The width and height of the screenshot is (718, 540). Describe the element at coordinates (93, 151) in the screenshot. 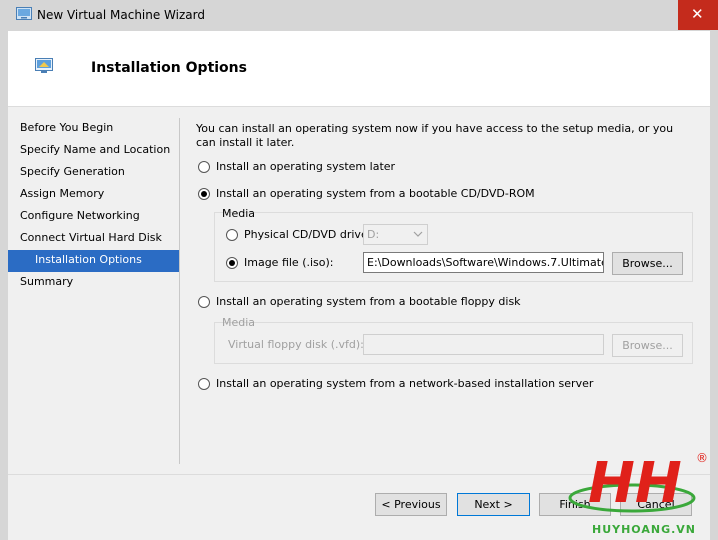

I see `step-specify-name-location: Specify Name and Location` at that location.